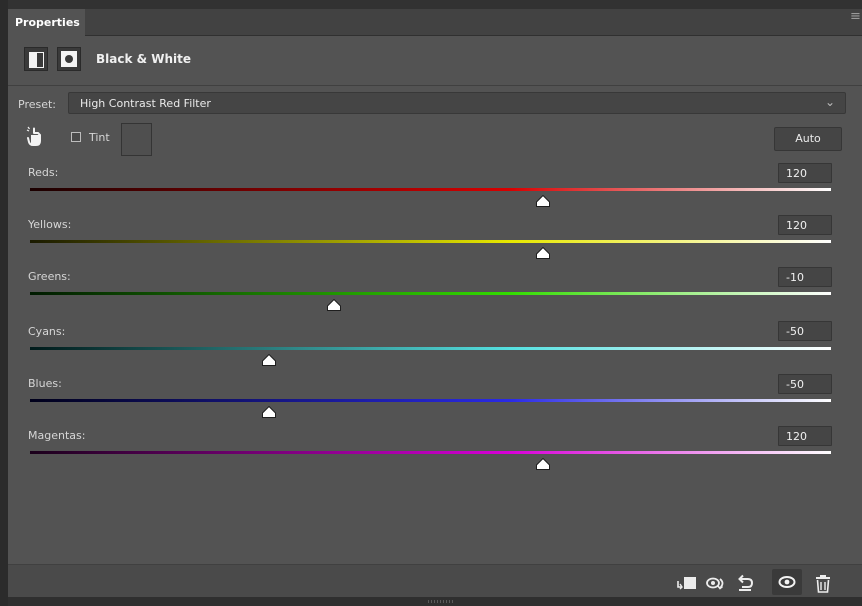 The height and width of the screenshot is (606, 862). Describe the element at coordinates (430, 189) in the screenshot. I see `reds-slider-track` at that location.